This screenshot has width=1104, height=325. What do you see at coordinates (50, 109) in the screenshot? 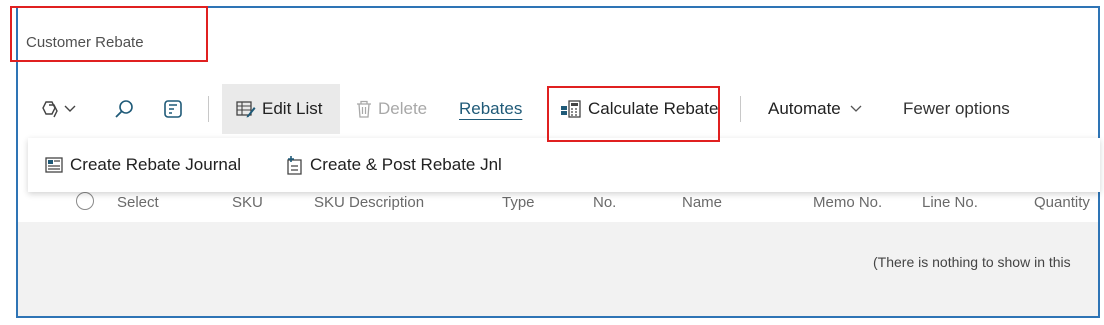
I see `actions-icon` at bounding box center [50, 109].